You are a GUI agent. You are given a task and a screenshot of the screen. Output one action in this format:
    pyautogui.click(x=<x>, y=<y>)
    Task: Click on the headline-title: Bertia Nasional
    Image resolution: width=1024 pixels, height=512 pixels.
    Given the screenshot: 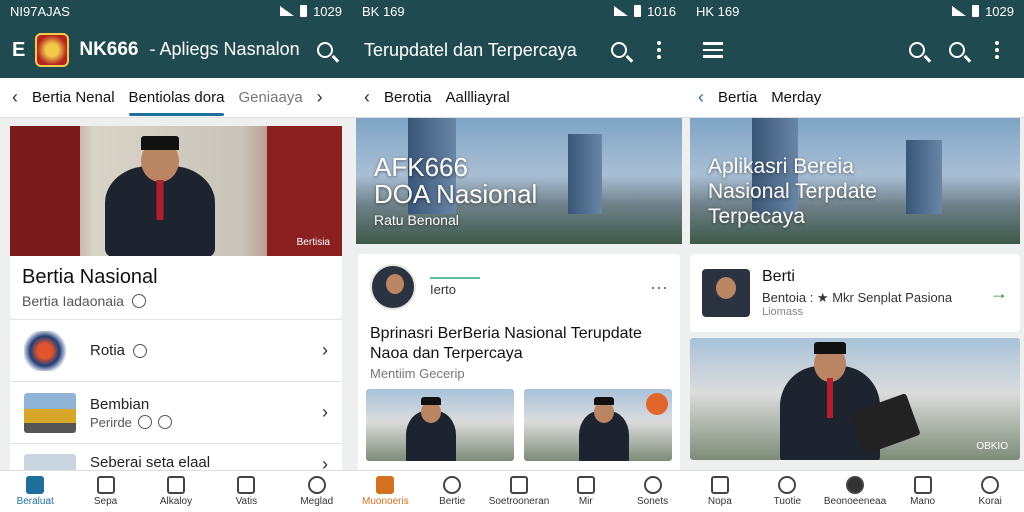 What is the action you would take?
    pyautogui.click(x=90, y=277)
    